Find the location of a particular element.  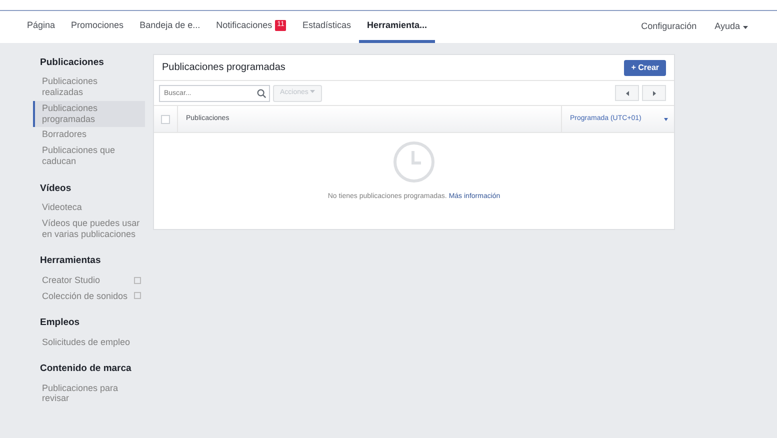

help-dropdown: Ayuda is located at coordinates (731, 27).